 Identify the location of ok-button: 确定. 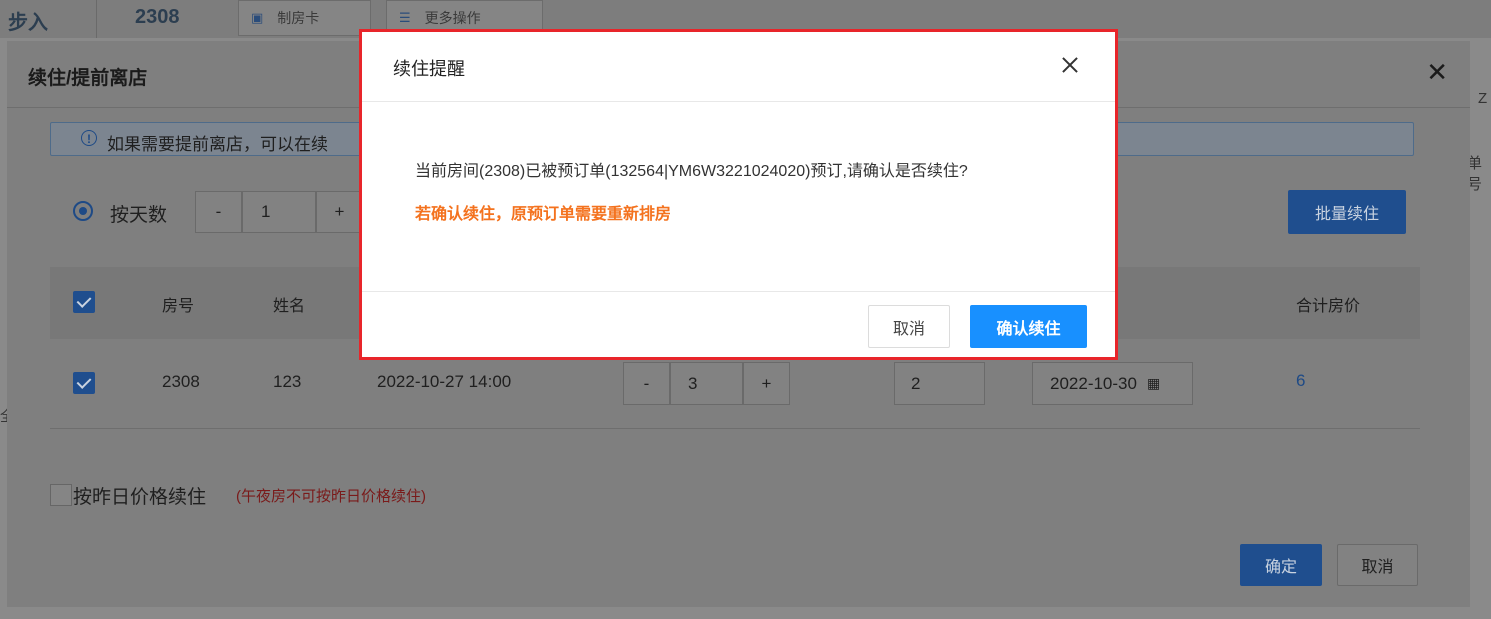
(1281, 565).